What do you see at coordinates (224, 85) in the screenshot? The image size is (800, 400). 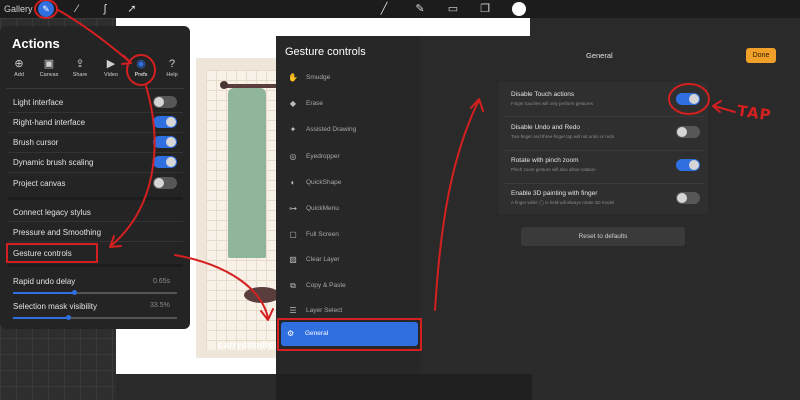 I see `artwork-rod-knob` at bounding box center [224, 85].